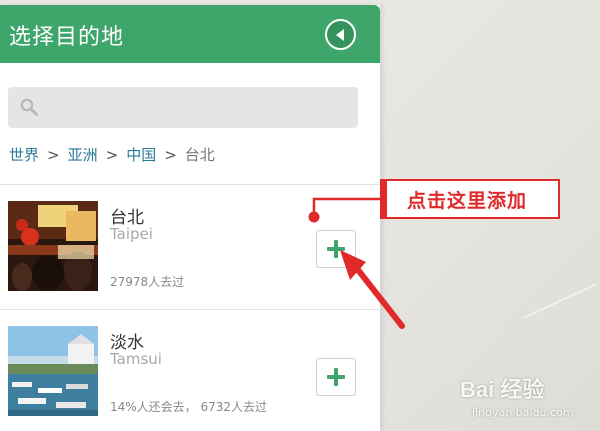 The height and width of the screenshot is (431, 600). Describe the element at coordinates (199, 155) in the screenshot. I see `breadcrumb-current: 台北` at that location.